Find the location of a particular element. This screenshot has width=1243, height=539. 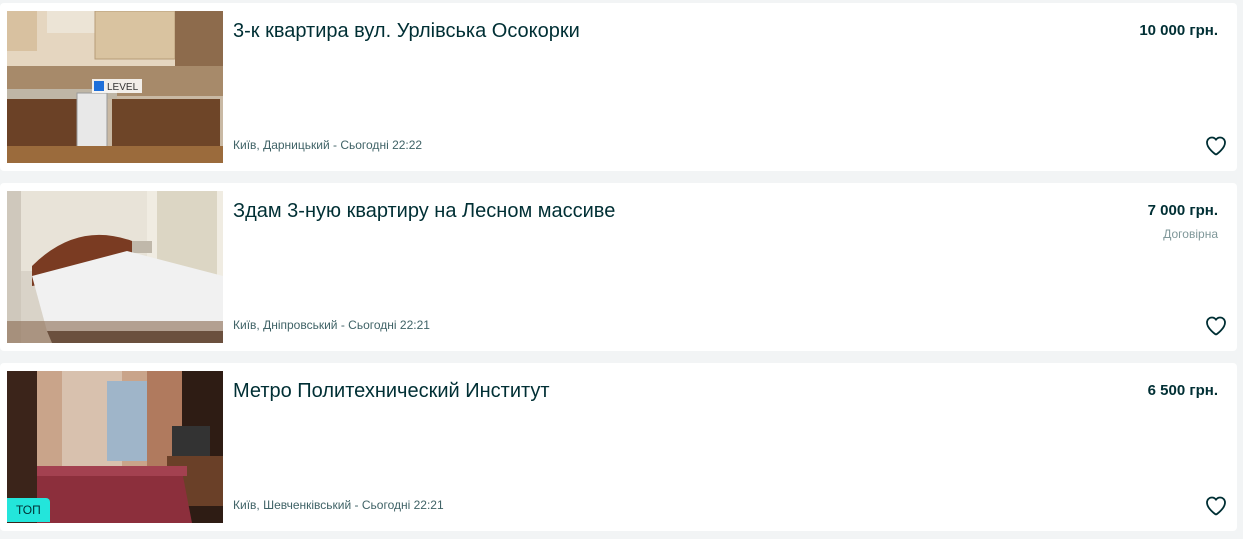

top-badge: ТОП is located at coordinates (28, 510).